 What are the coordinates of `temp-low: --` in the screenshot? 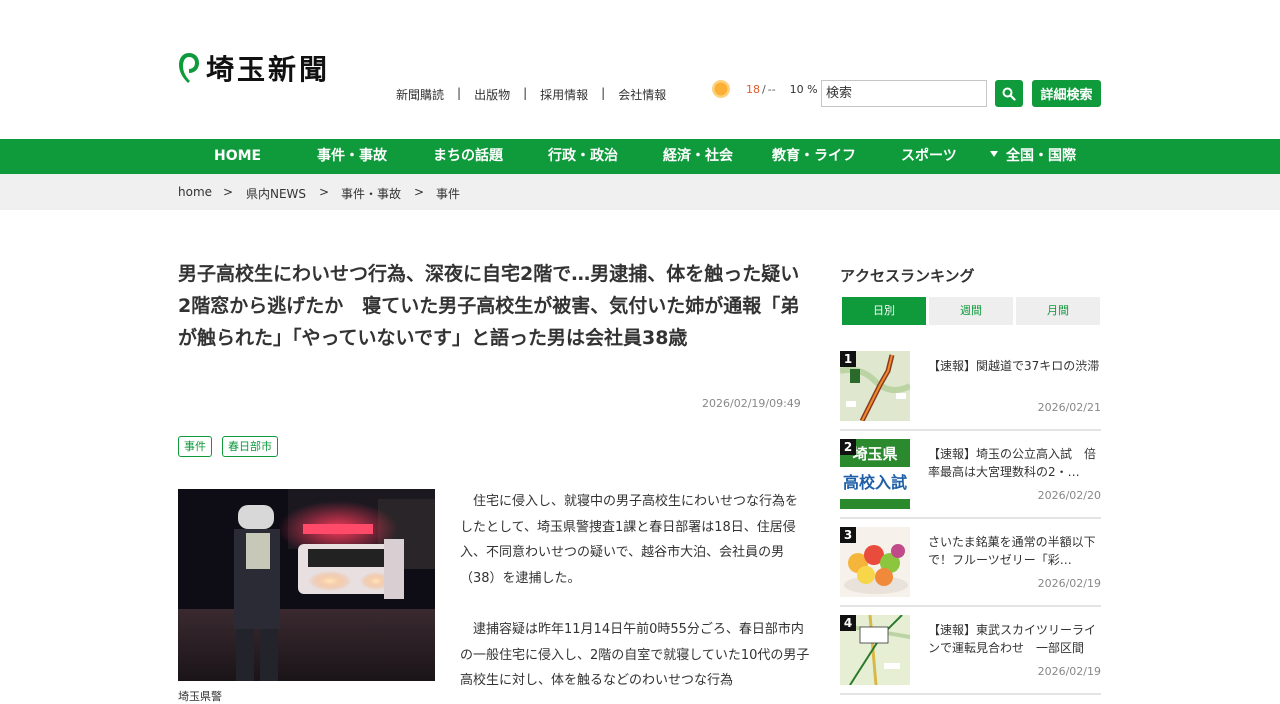 It's located at (771, 89).